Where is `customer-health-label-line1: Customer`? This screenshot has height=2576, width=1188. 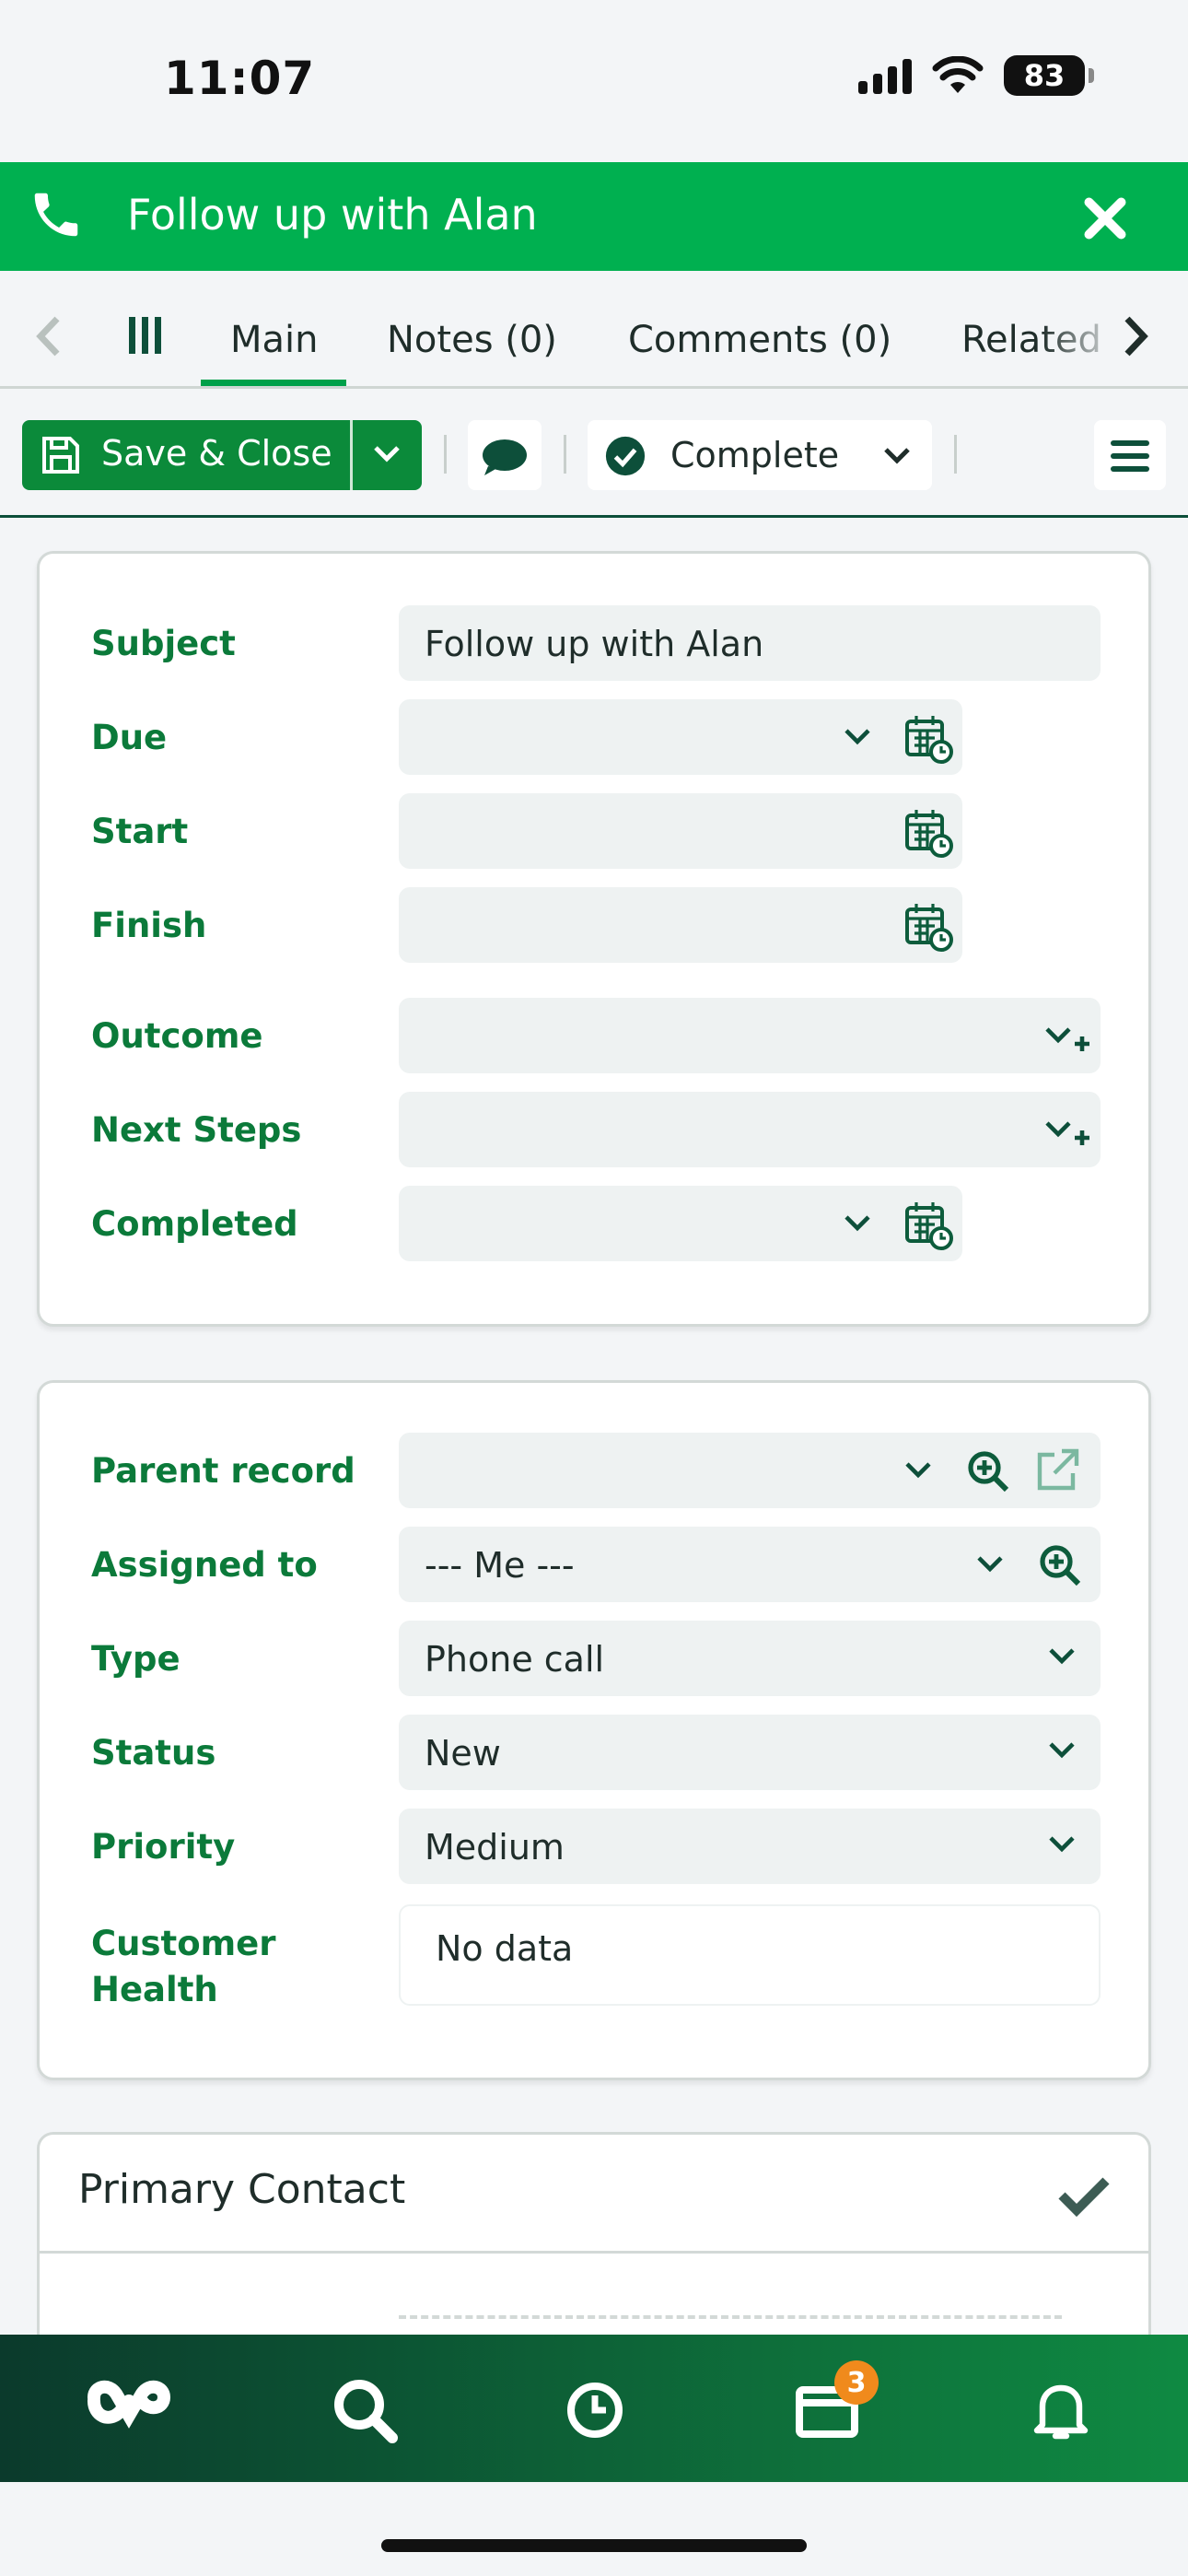 customer-health-label-line1: Customer is located at coordinates (183, 1943).